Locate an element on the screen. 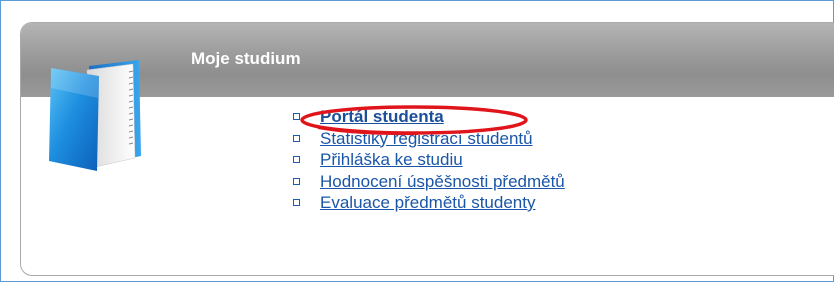 This screenshot has width=834, height=282. link-prihlaska-ke-studiu: Přihláška ke studiu is located at coordinates (391, 159).